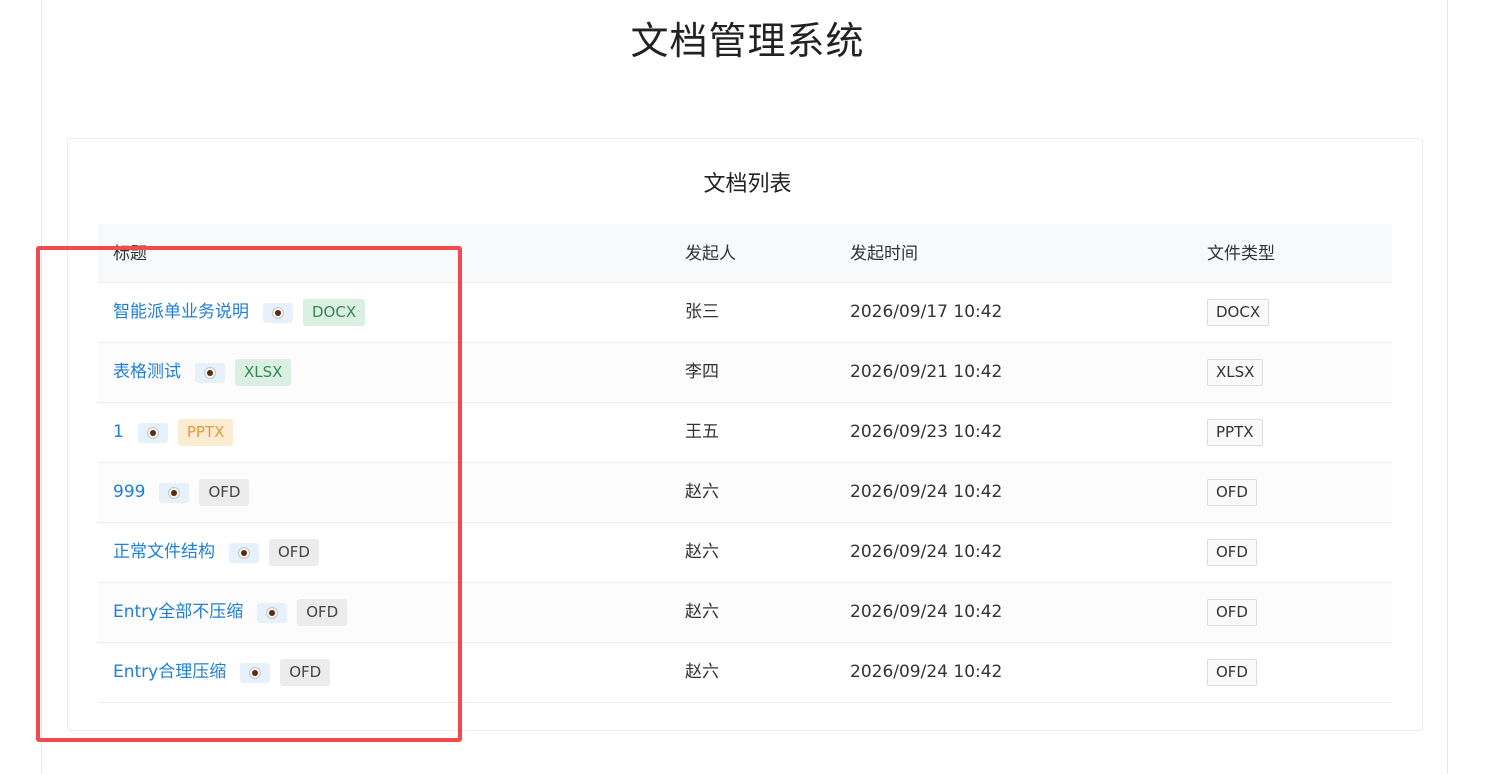 The height and width of the screenshot is (774, 1495). I want to click on document-title-link: Entry合理压缩, so click(169, 672).